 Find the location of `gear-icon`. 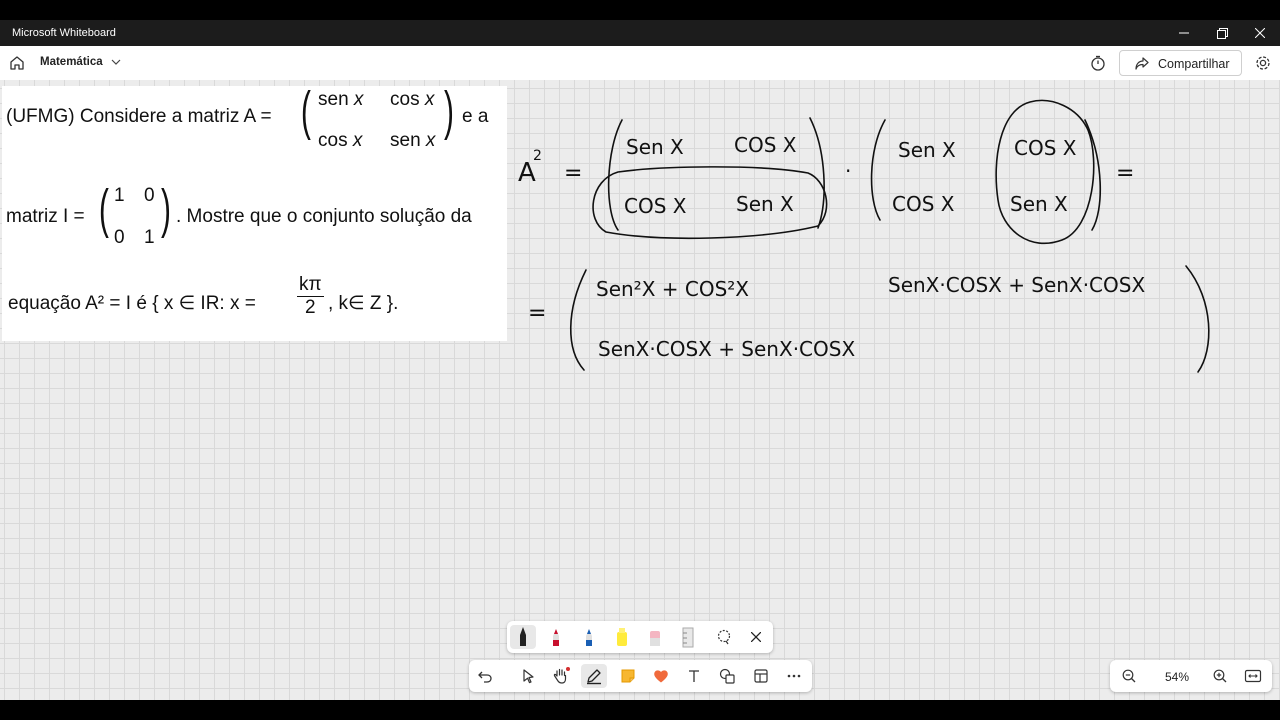

gear-icon is located at coordinates (1263, 63).